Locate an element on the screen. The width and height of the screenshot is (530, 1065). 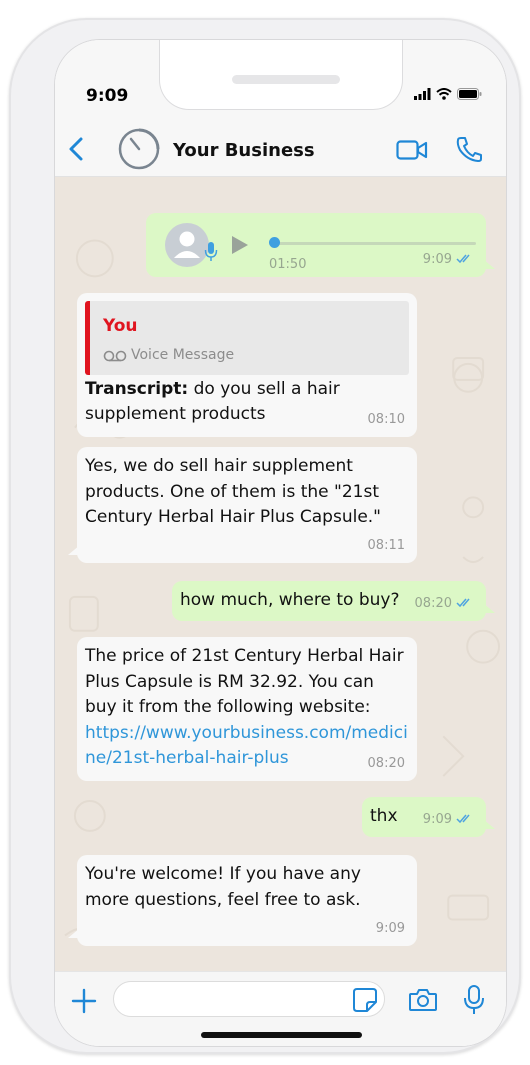
message-text: Century Herbal Hair Plus Capsule." is located at coordinates (233, 517).